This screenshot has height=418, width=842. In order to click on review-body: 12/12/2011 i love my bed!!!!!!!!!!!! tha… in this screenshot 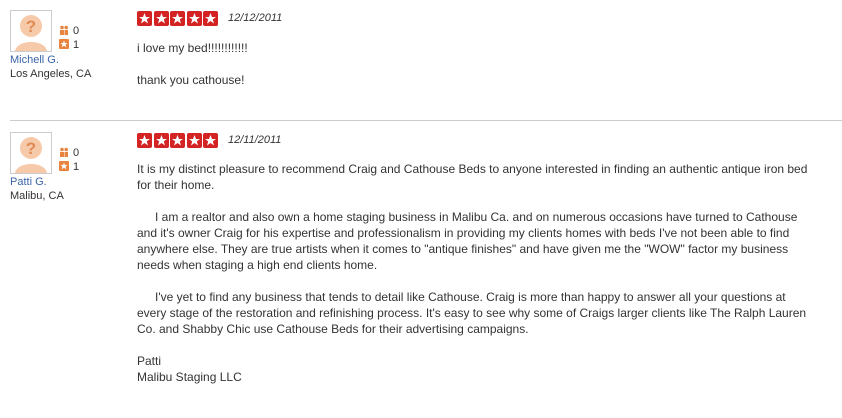, I will do `click(477, 49)`.